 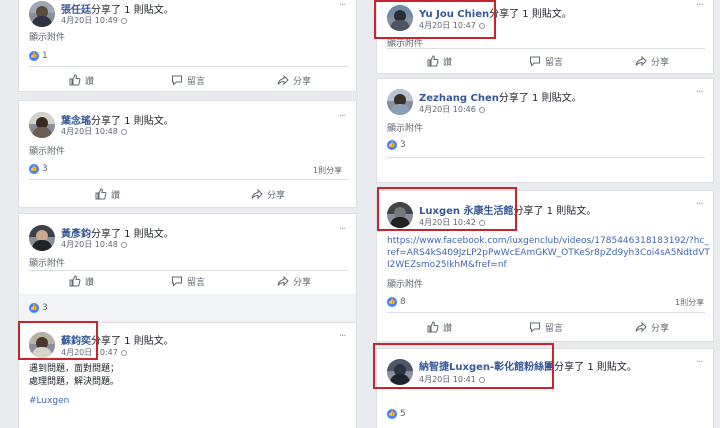 I want to click on post-header: 黃彥鈞分享了 1 則貼文。, so click(x=117, y=232).